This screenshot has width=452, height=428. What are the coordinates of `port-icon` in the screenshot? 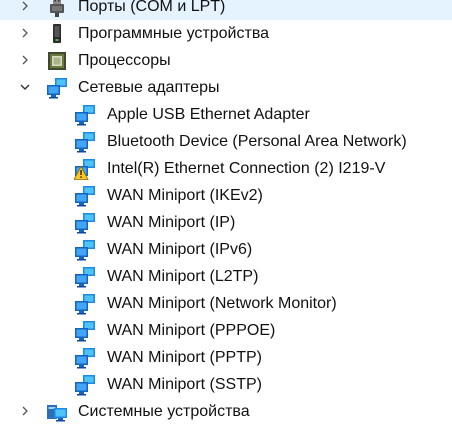 It's located at (57, 8).